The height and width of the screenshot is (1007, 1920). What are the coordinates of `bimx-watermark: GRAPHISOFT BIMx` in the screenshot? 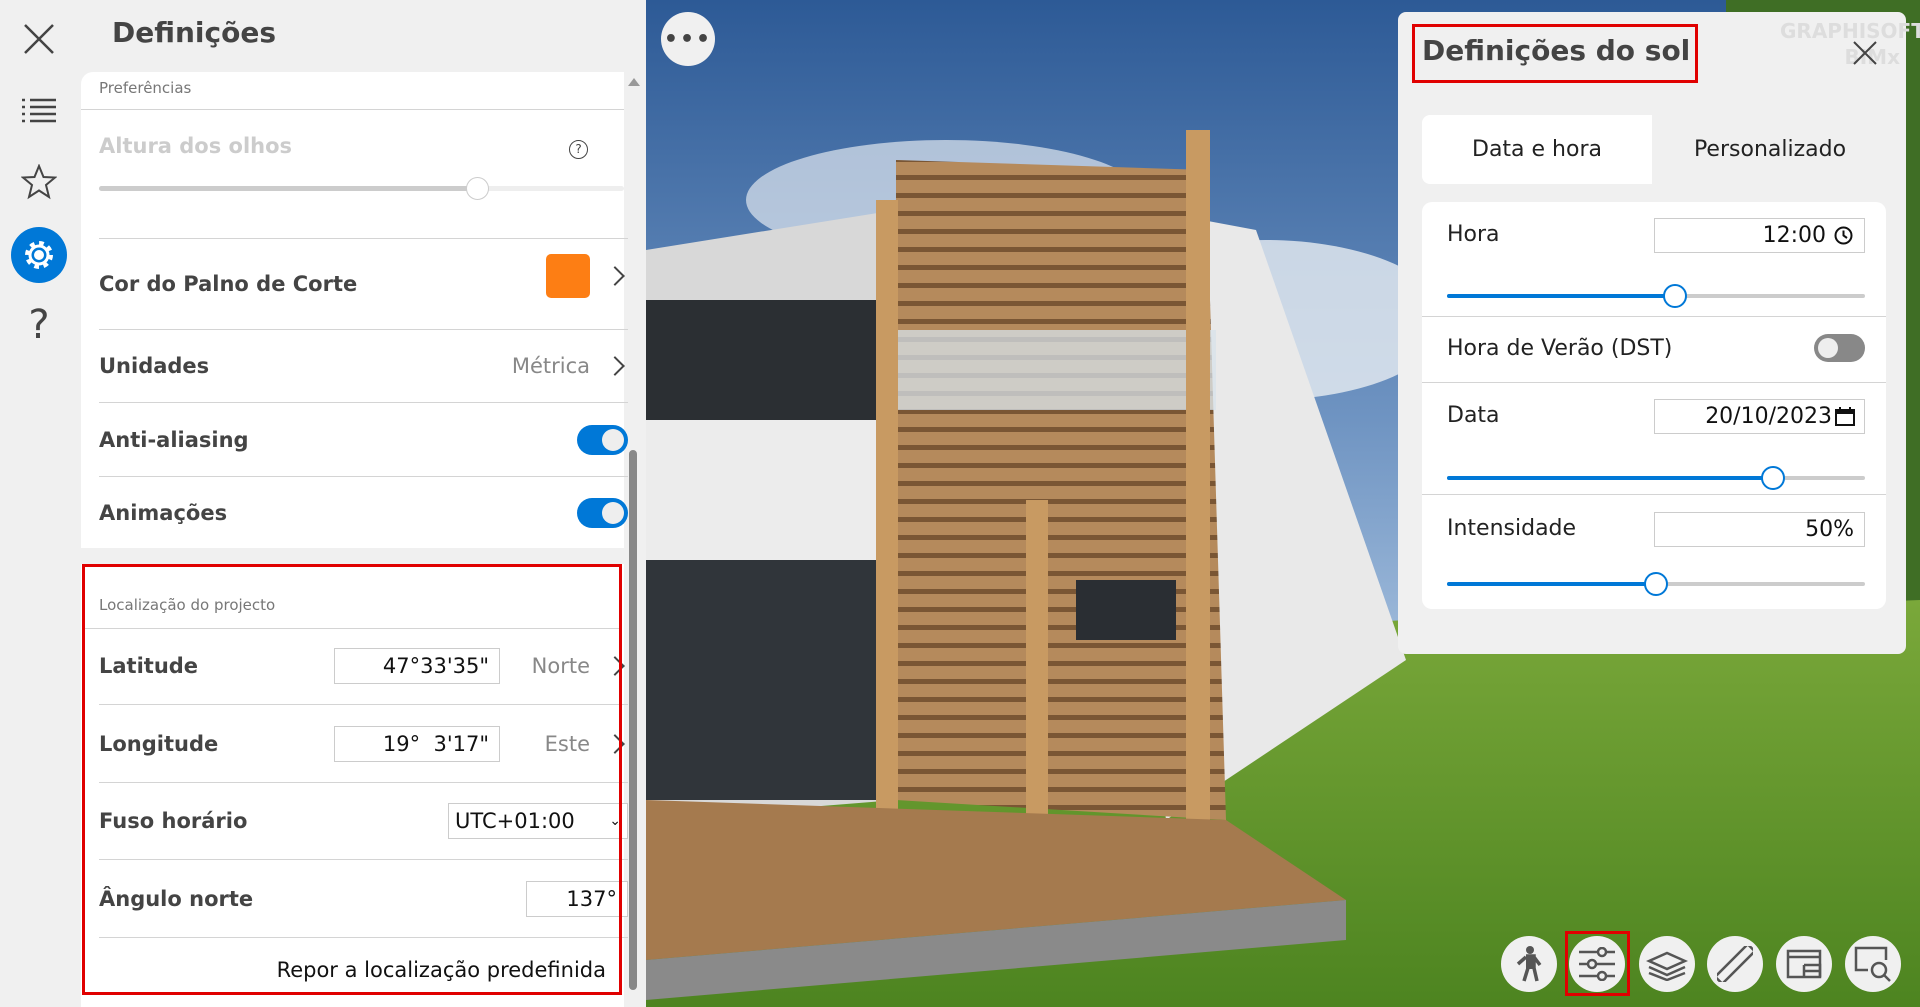 It's located at (1850, 44).